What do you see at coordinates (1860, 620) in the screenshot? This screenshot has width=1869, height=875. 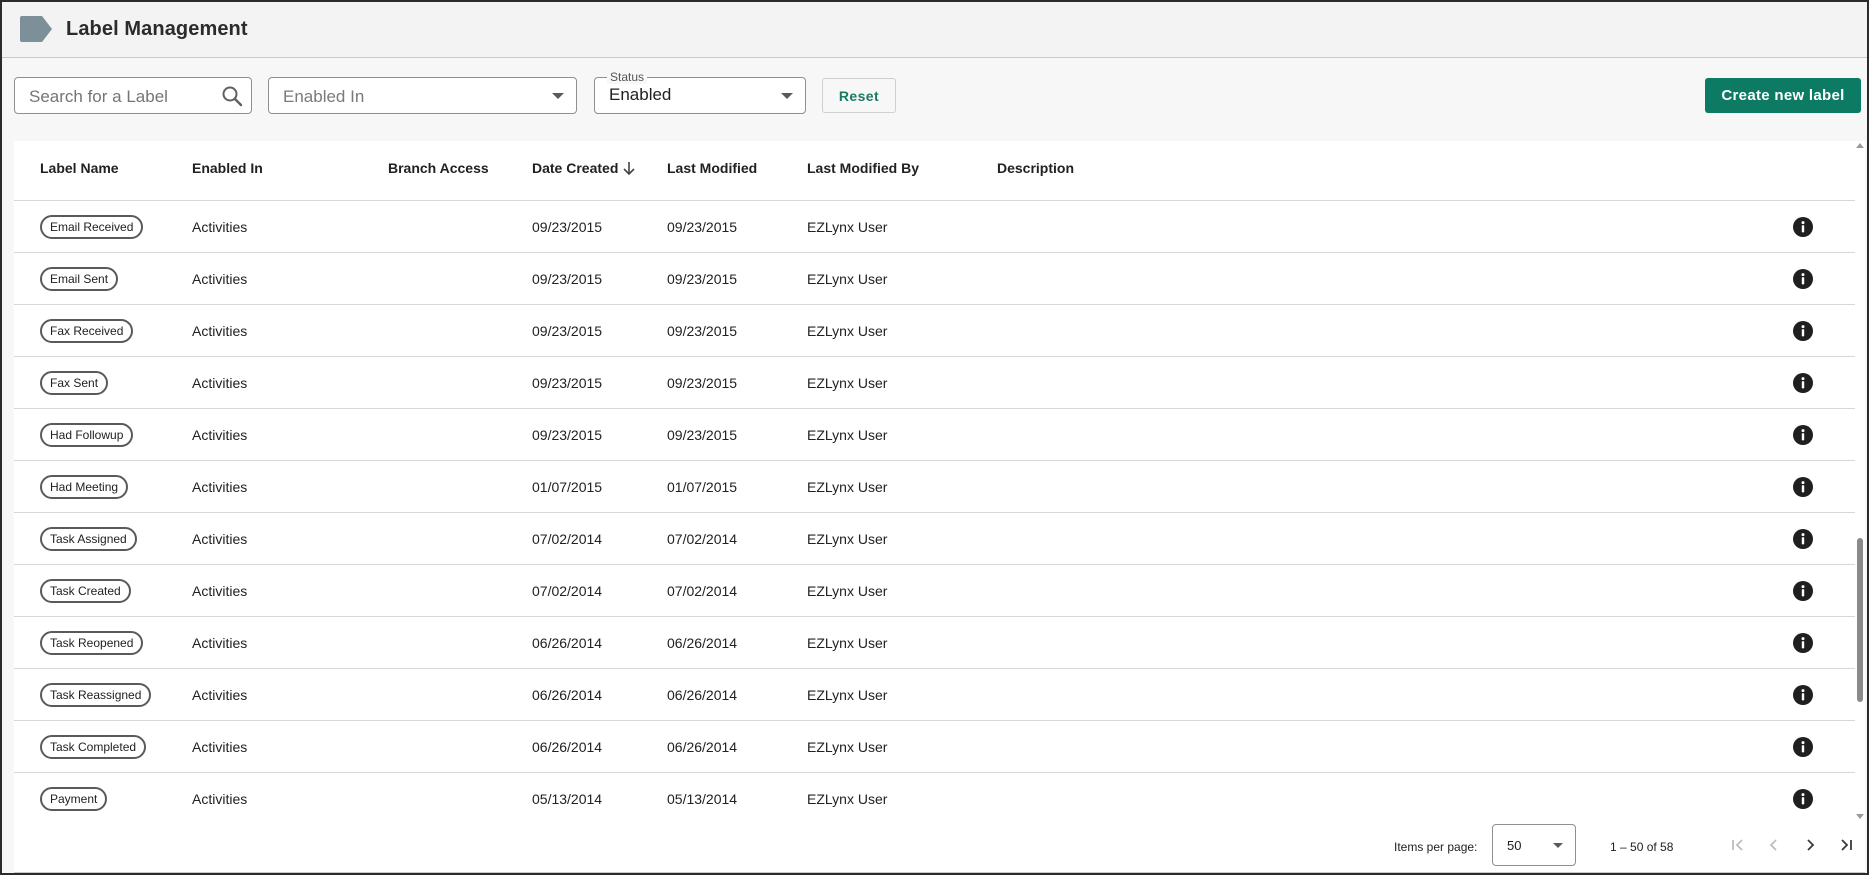 I see `scroll-thumb` at bounding box center [1860, 620].